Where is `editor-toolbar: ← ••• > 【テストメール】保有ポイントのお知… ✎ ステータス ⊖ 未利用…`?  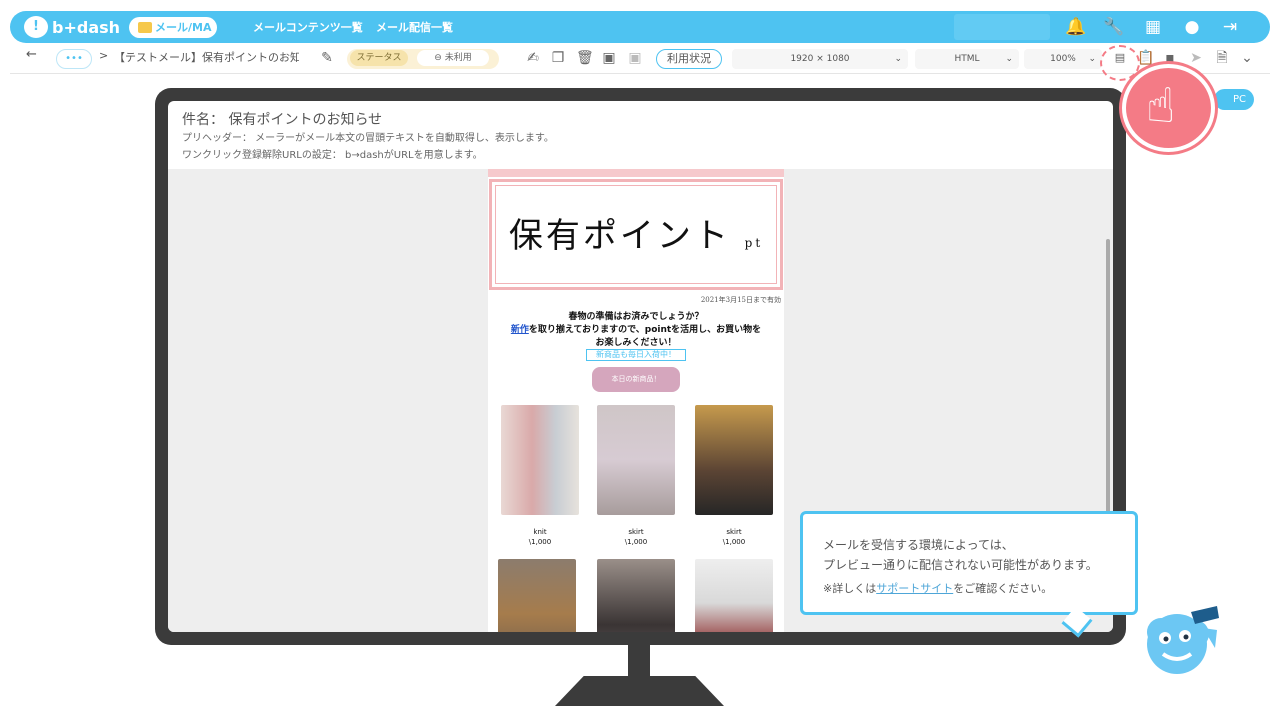
editor-toolbar: ← ••• > 【テストメール】保有ポイントのお知… ✎ ステータス ⊖ 未利用… is located at coordinates (640, 59).